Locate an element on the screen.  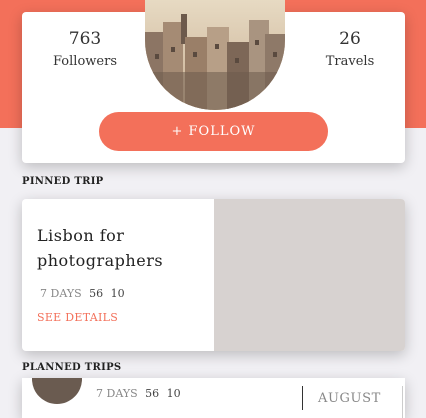
travels-stat: 26 Travels is located at coordinates (350, 49).